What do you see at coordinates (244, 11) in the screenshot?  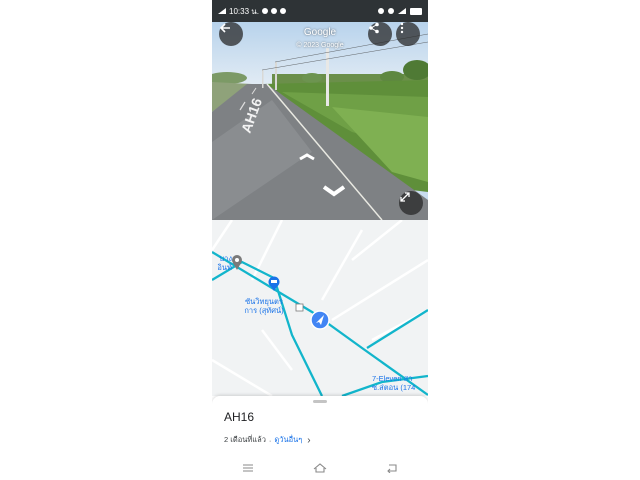 I see `status-time: 10:33 น.` at bounding box center [244, 11].